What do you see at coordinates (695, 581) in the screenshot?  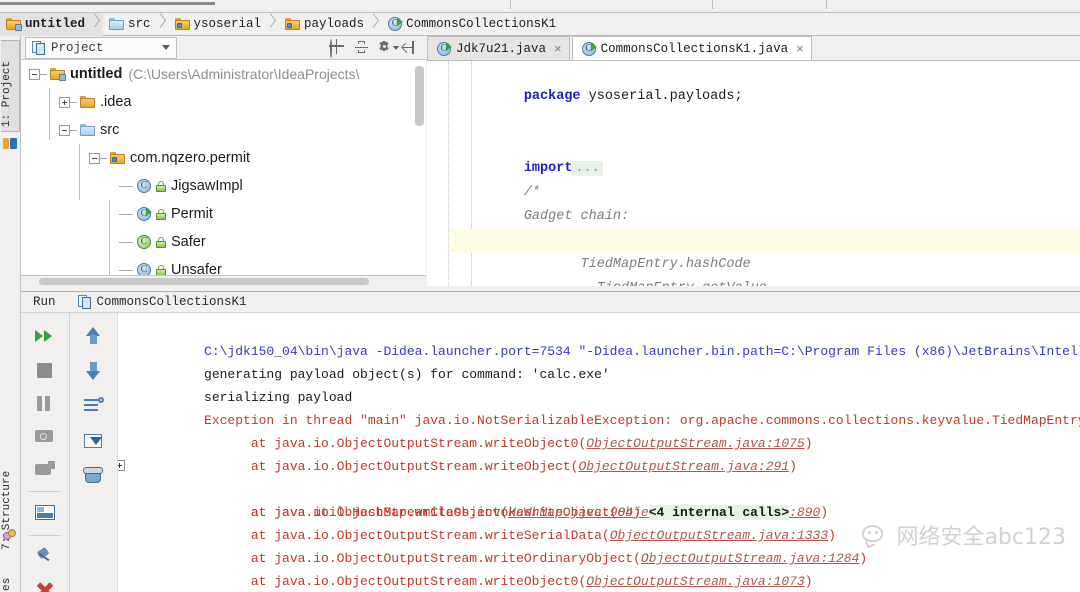 I see `stacktrace-link: ObjectOutputStream.java:1073` at bounding box center [695, 581].